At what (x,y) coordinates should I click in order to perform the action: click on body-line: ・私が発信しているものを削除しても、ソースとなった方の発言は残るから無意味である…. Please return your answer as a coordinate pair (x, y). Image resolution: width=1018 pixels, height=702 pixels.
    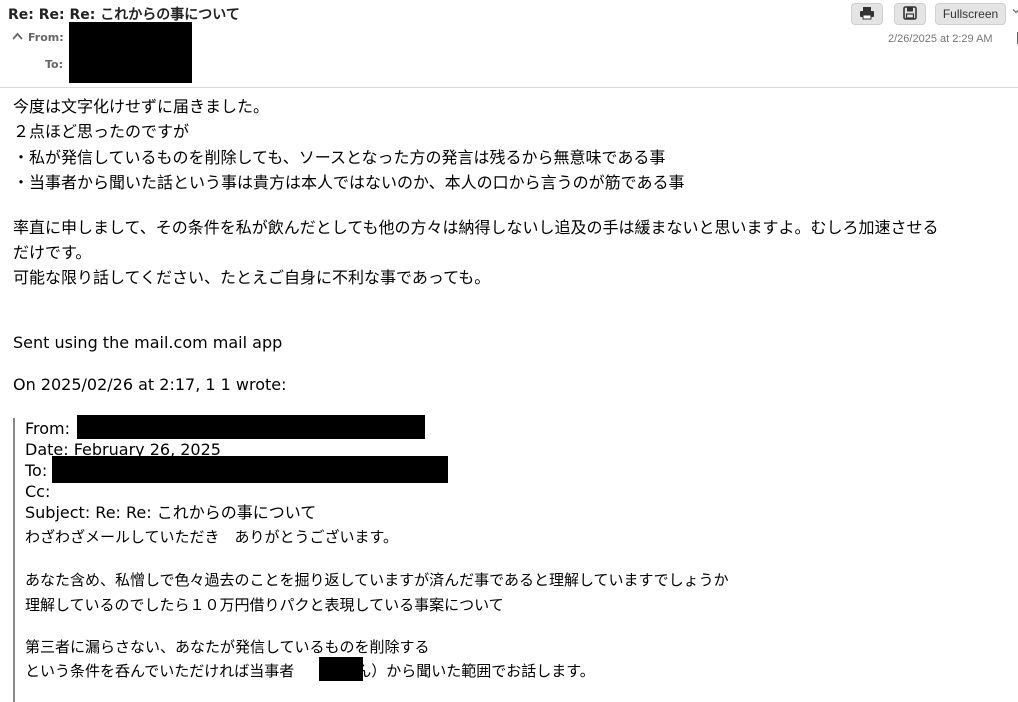
    Looking at the image, I should click on (339, 157).